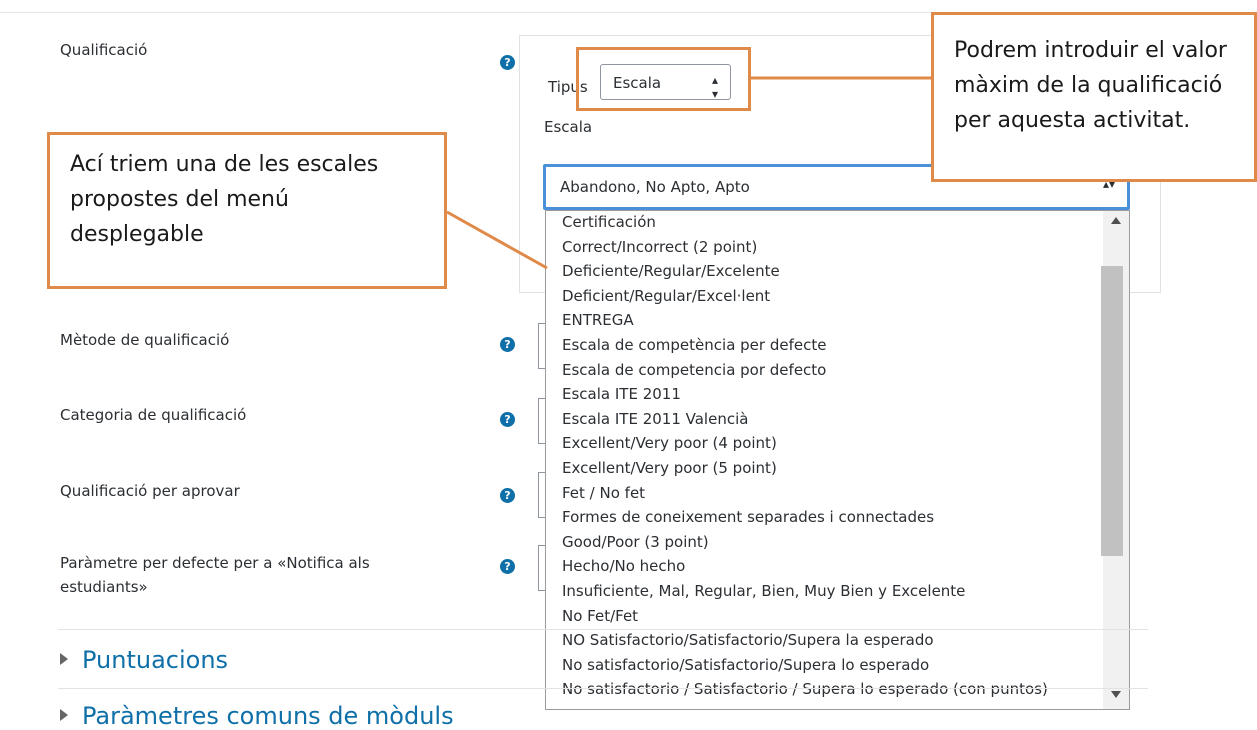 This screenshot has width=1257, height=730. Describe the element at coordinates (1116, 220) in the screenshot. I see `scroll-up-arrow-icon` at that location.